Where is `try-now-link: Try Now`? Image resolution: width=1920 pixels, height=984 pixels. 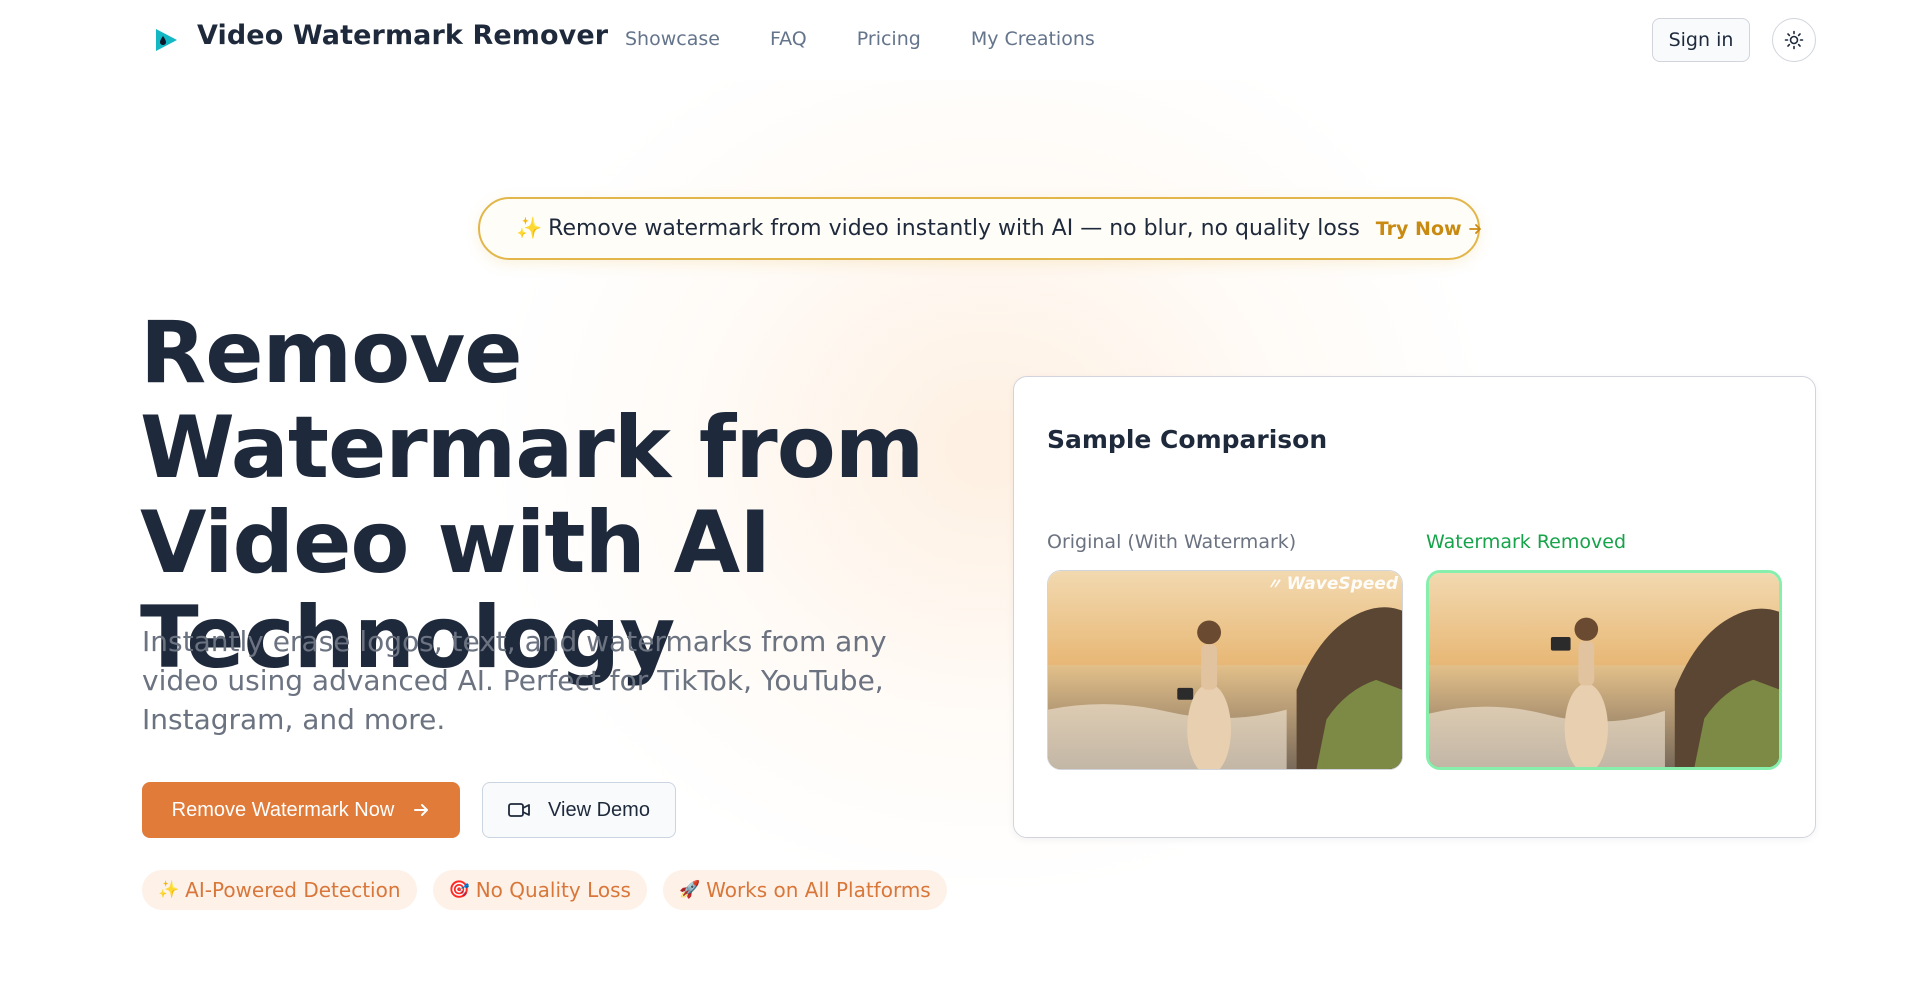
try-now-link: Try Now is located at coordinates (1429, 229).